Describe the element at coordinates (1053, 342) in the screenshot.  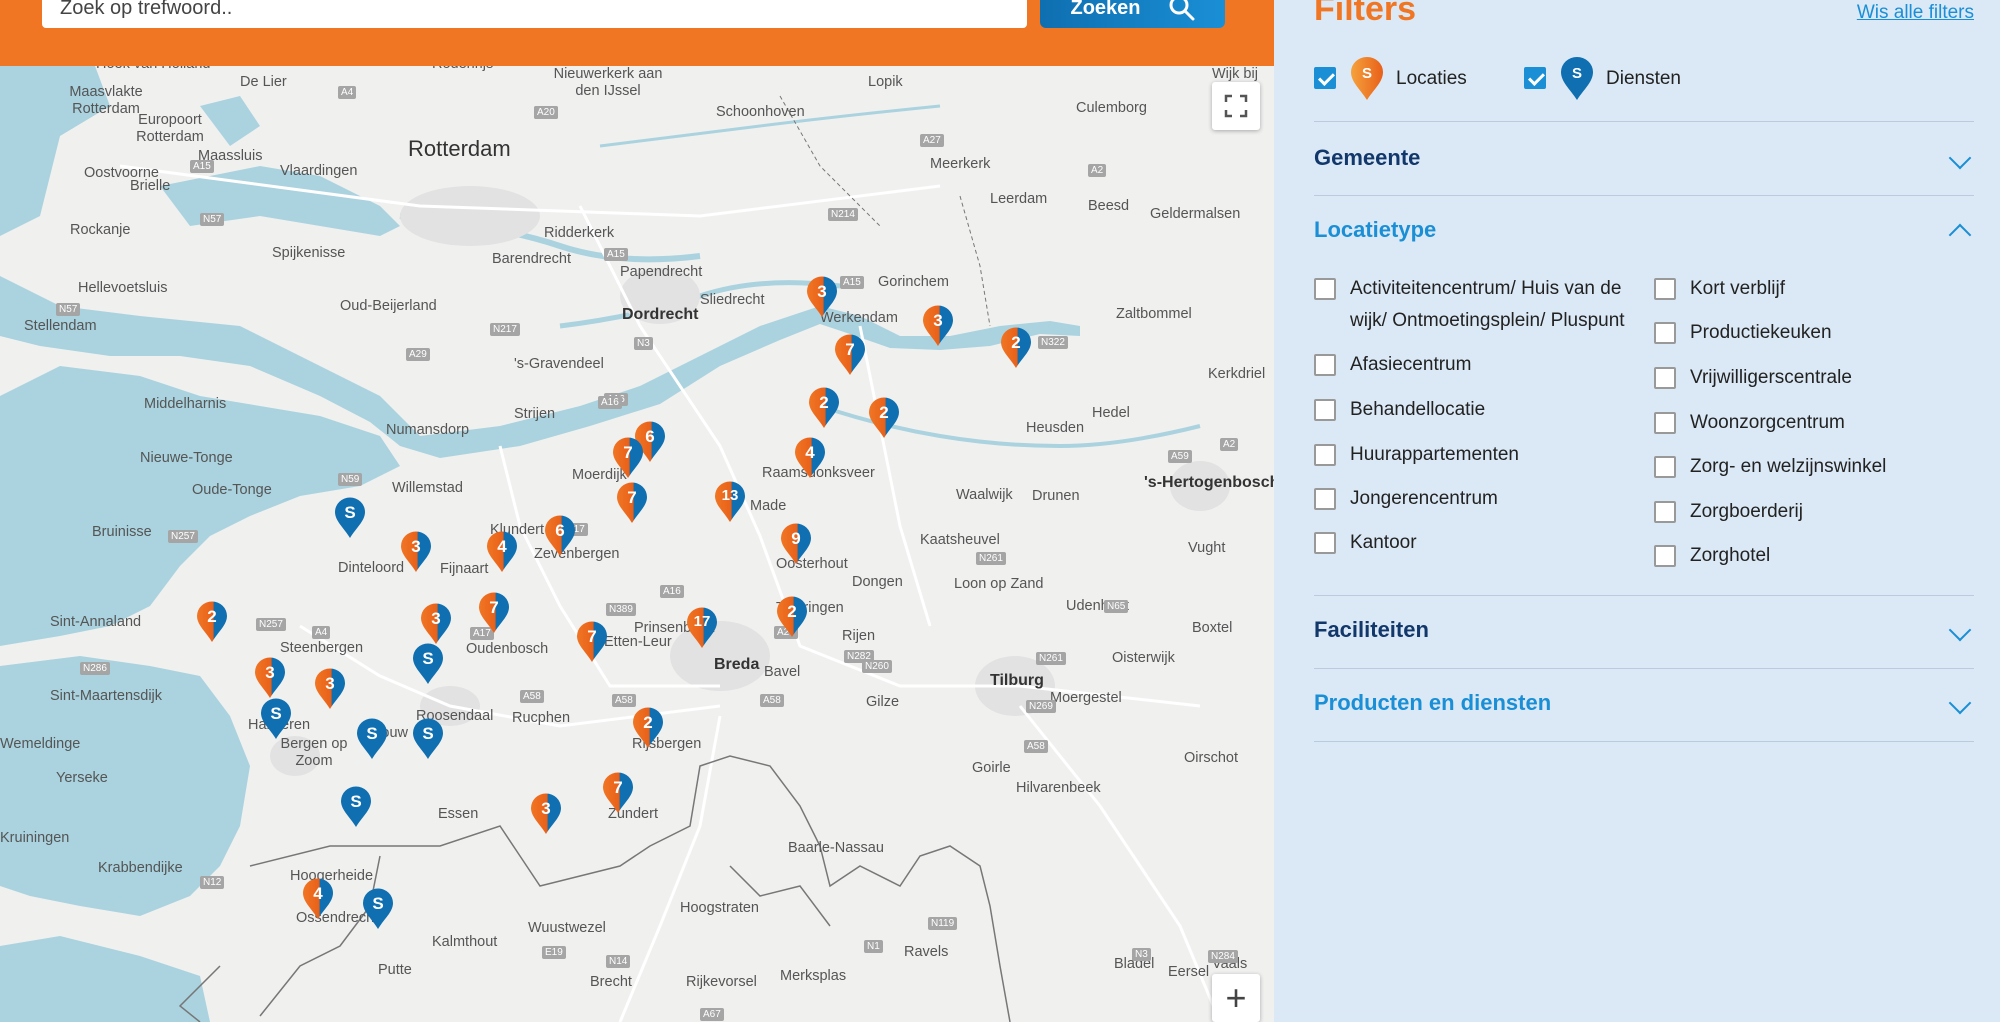
I see `road-number-label: N322` at that location.